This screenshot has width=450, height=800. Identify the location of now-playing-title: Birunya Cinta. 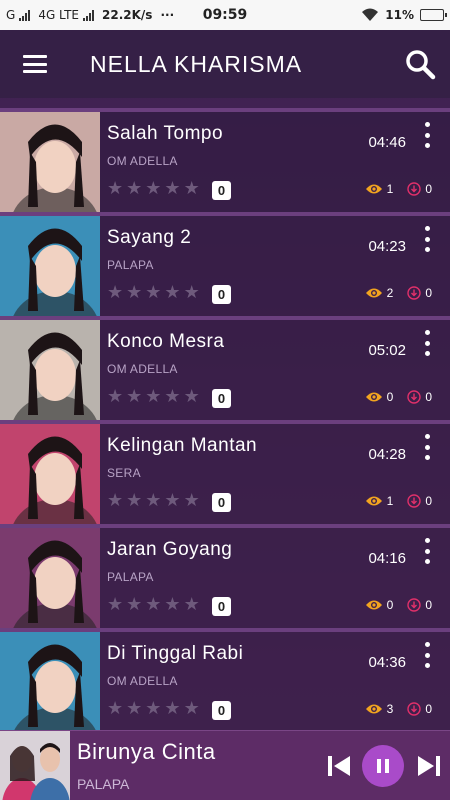
(146, 751).